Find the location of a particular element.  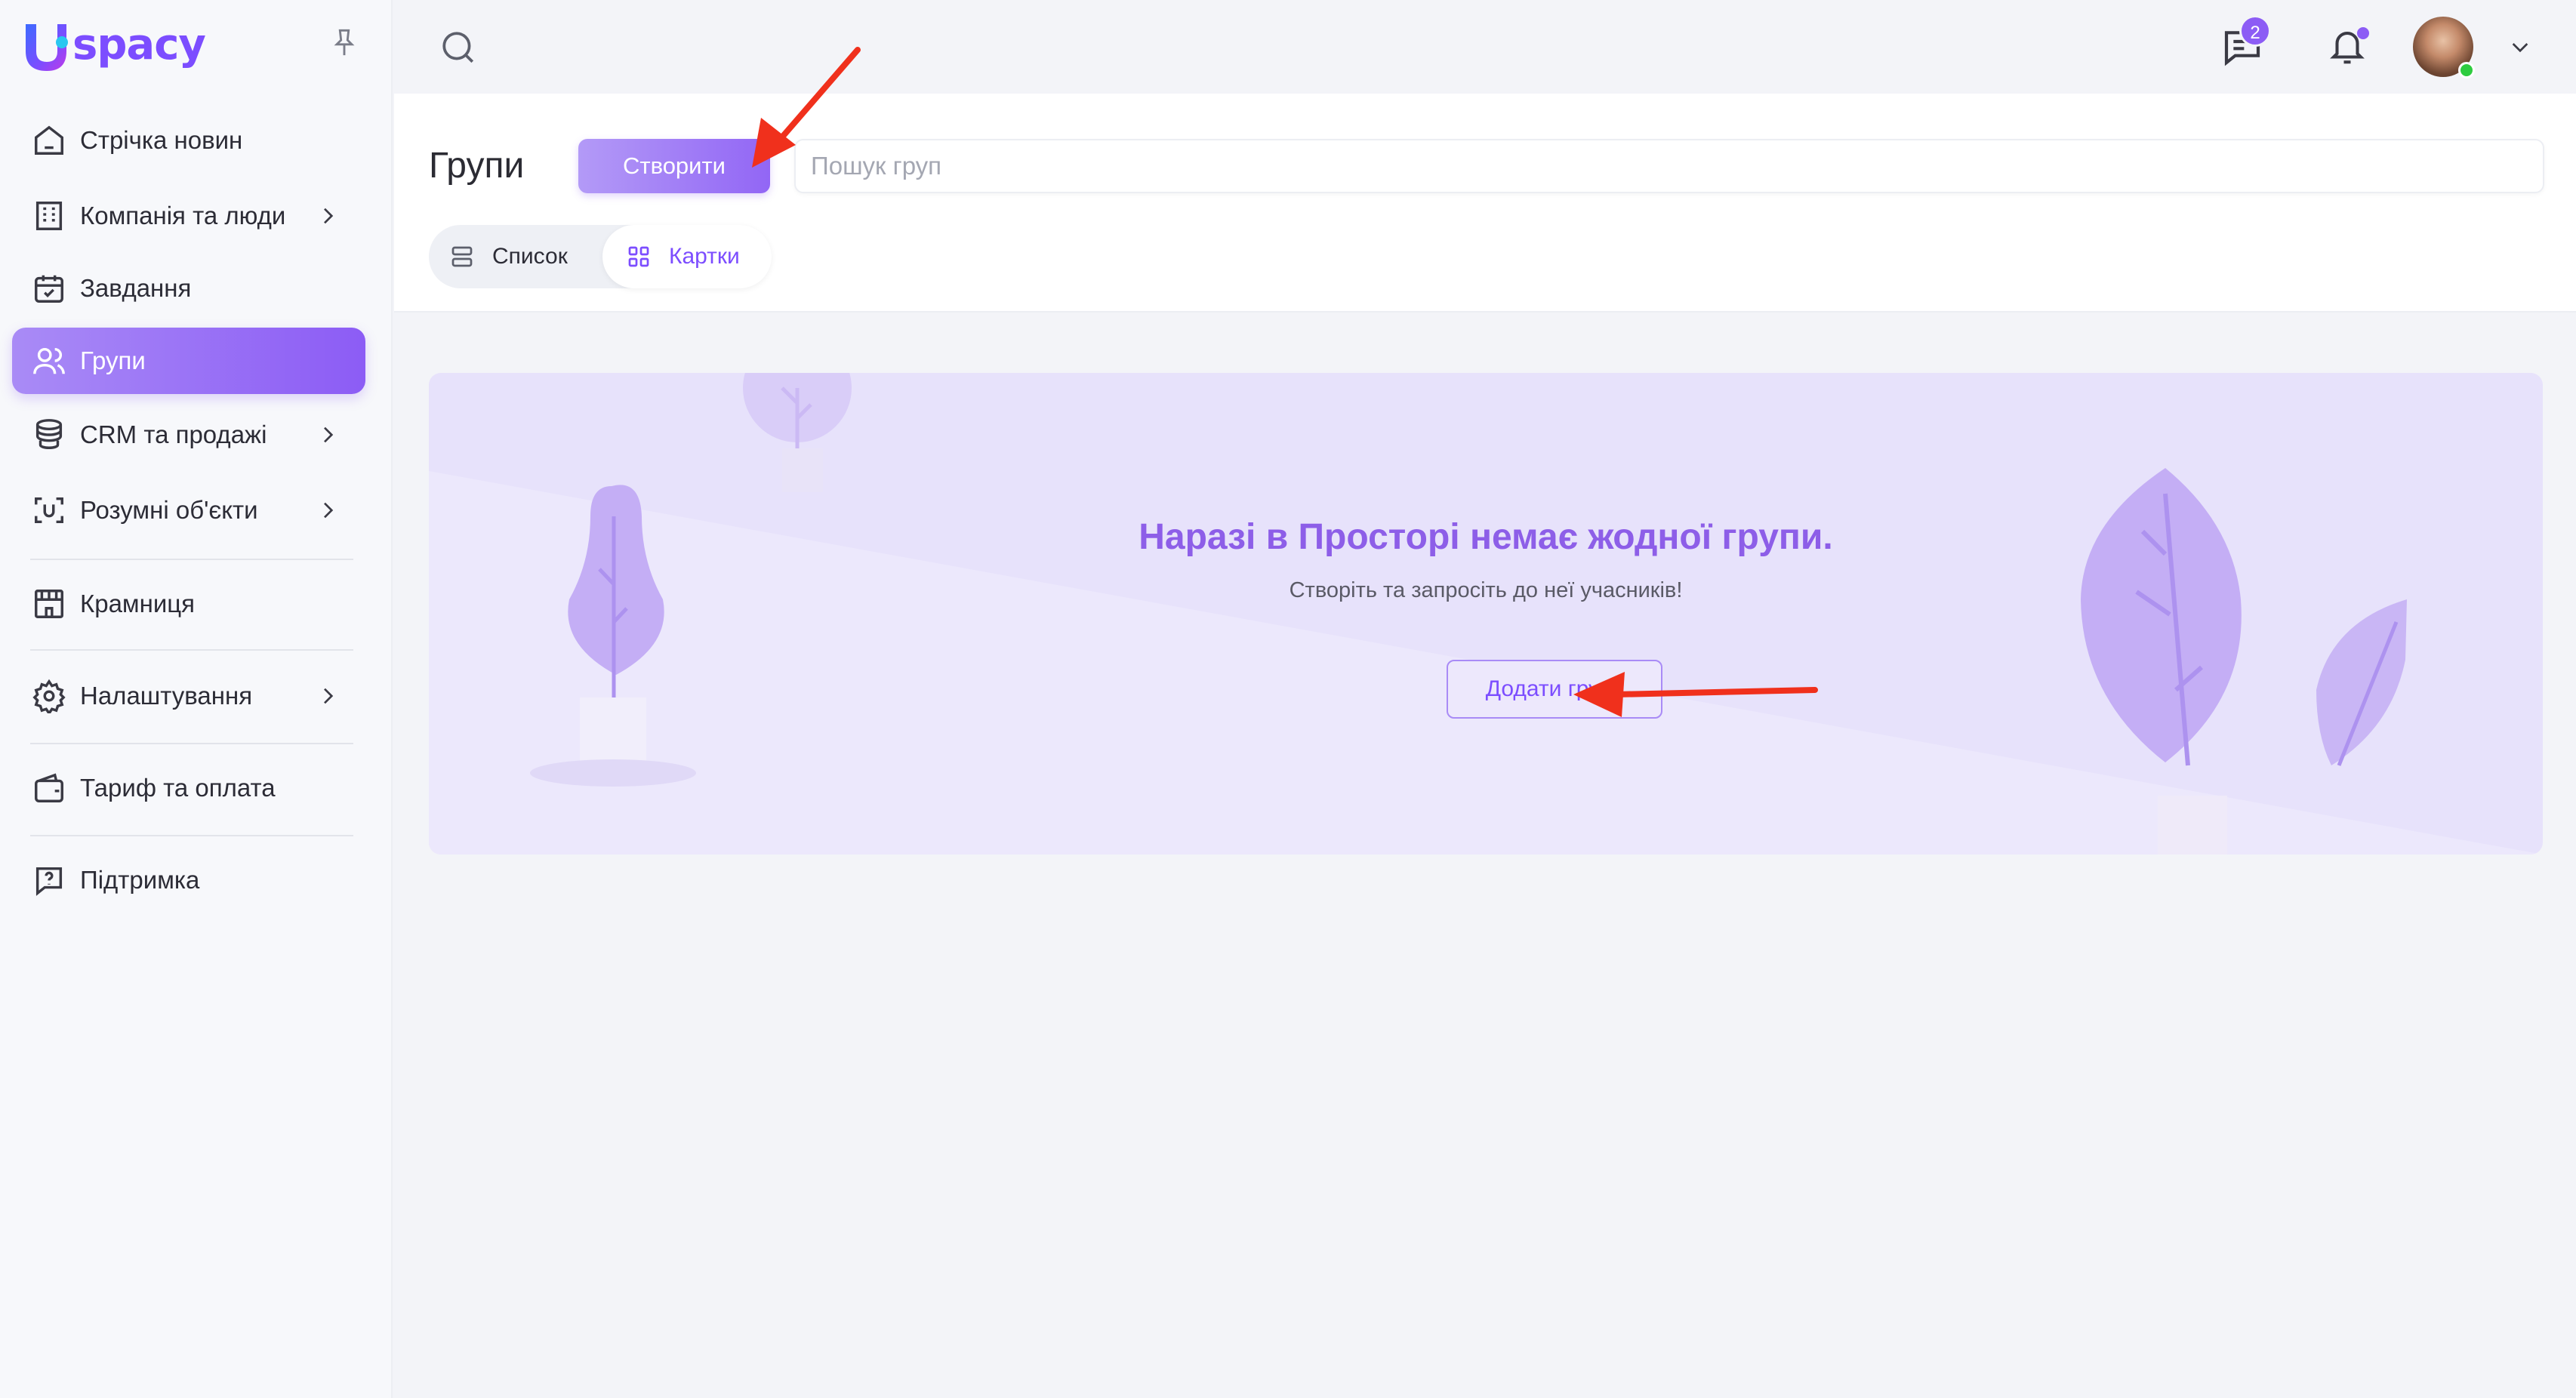

sidebar-item-store: Крамниця is located at coordinates (188, 604).